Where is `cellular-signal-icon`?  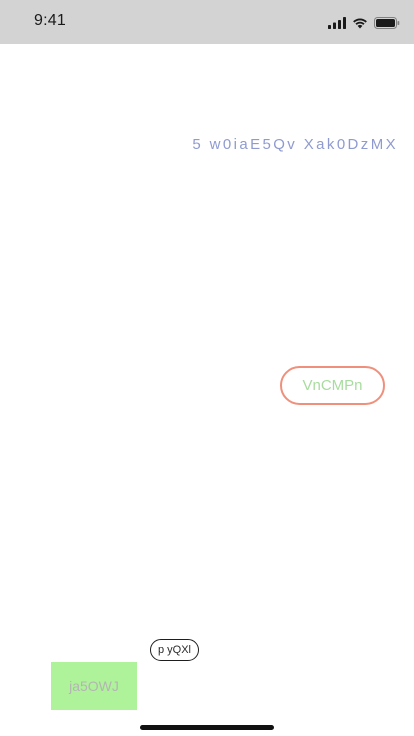
cellular-signal-icon is located at coordinates (337, 23).